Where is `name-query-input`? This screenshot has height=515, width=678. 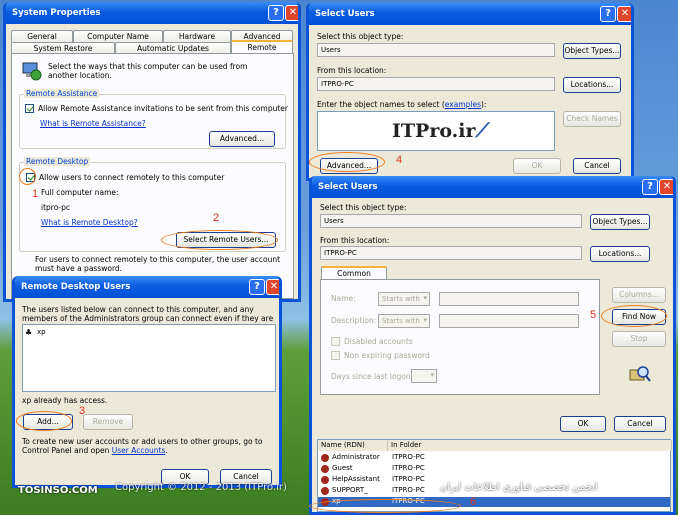
name-query-input is located at coordinates (509, 299).